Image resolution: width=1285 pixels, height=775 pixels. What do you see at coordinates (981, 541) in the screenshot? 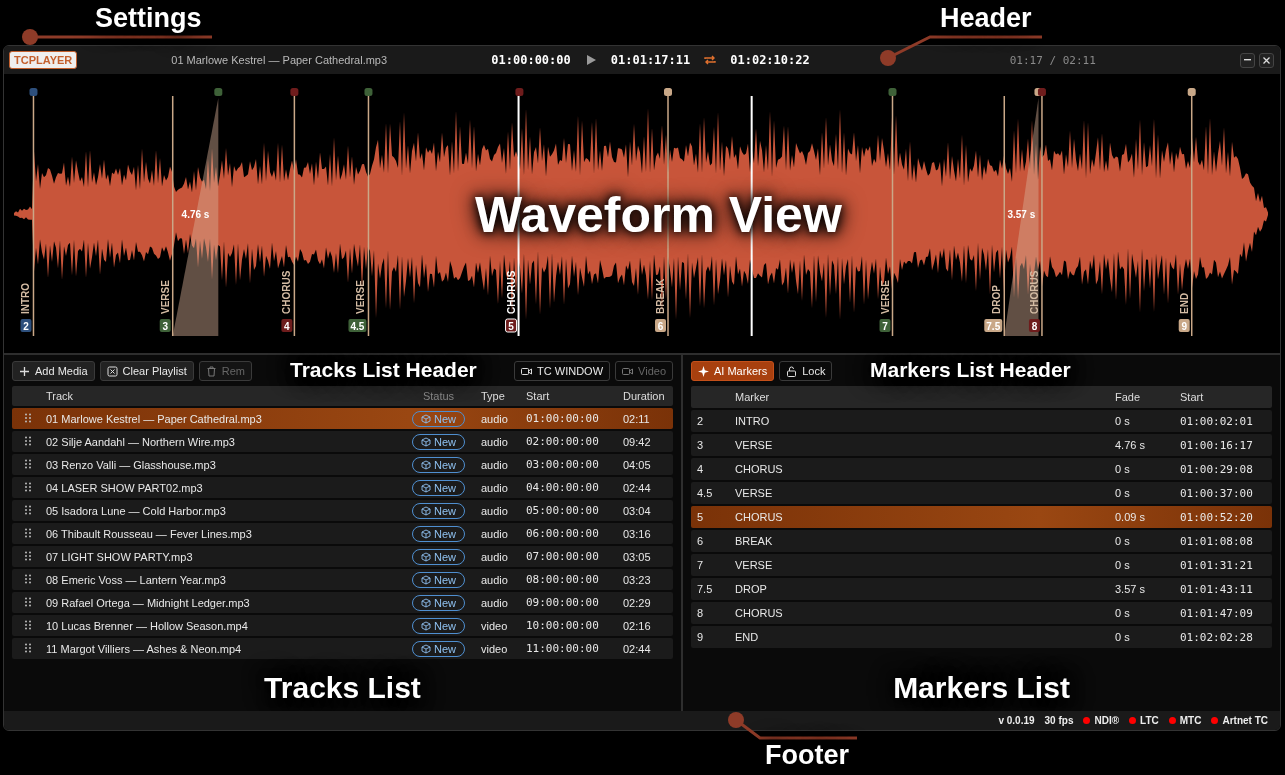
I see `marker-row: 6 BREAK 0 s 01:01:08:08` at bounding box center [981, 541].